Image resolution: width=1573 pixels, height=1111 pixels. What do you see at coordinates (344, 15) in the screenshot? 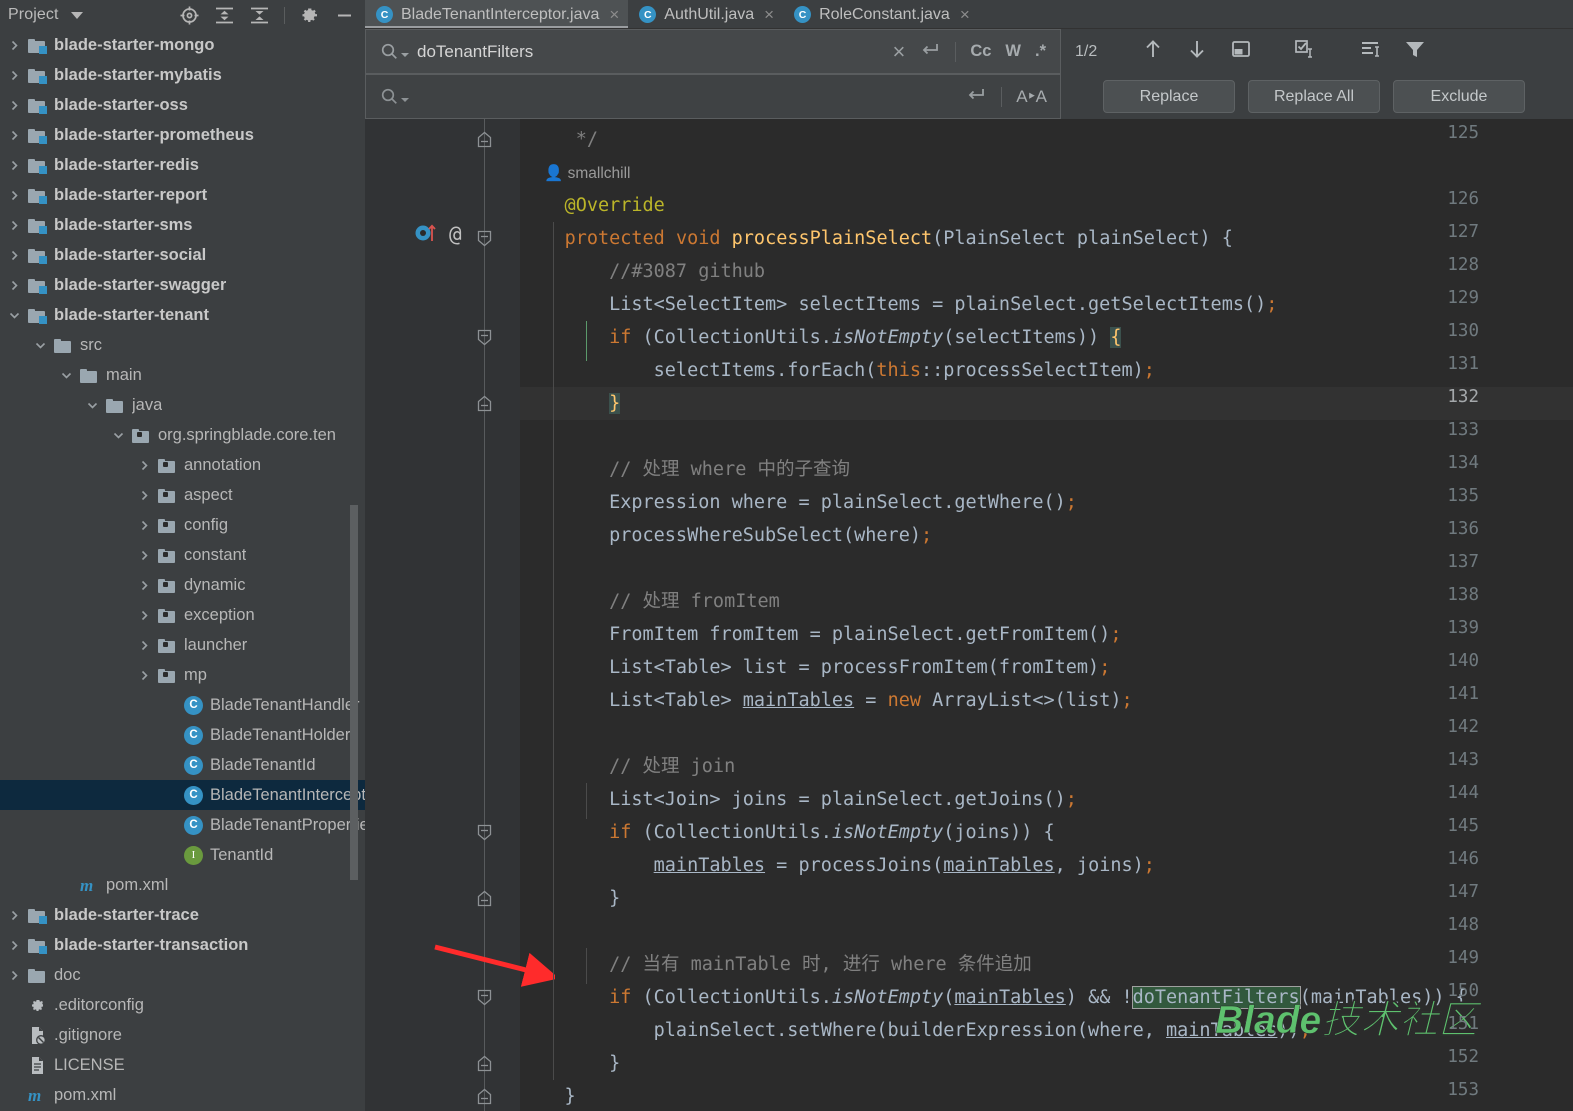
I see `hide-panel-icon` at bounding box center [344, 15].